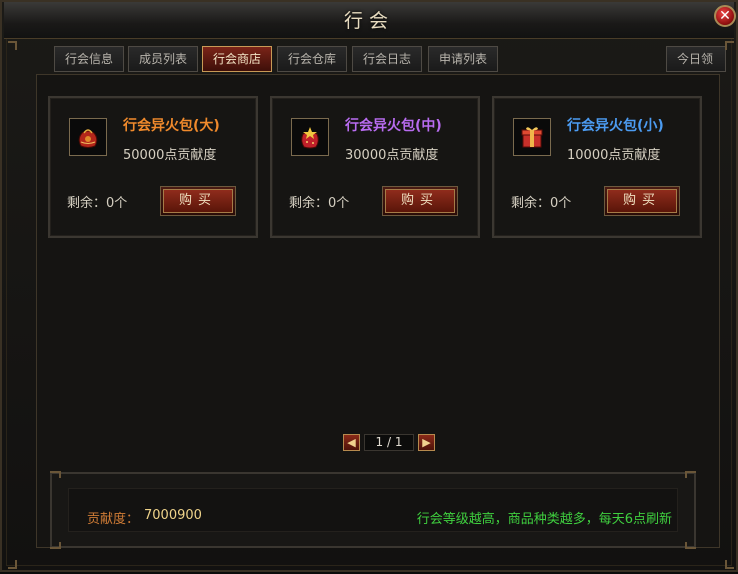 This screenshot has height=574, width=738. I want to click on window-title: 行会, so click(368, 21).